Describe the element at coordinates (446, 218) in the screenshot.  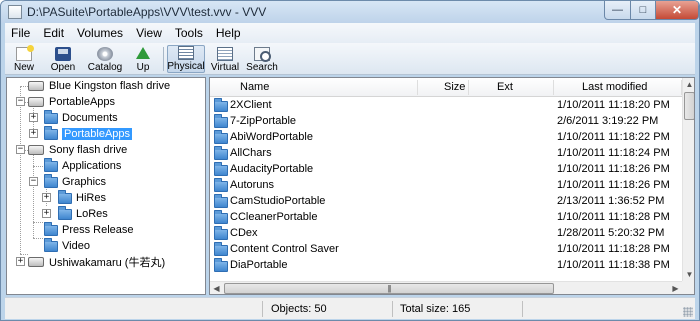
I see `list-row: CCleanerPortable 1/10/2011 11:18:28 PM` at that location.